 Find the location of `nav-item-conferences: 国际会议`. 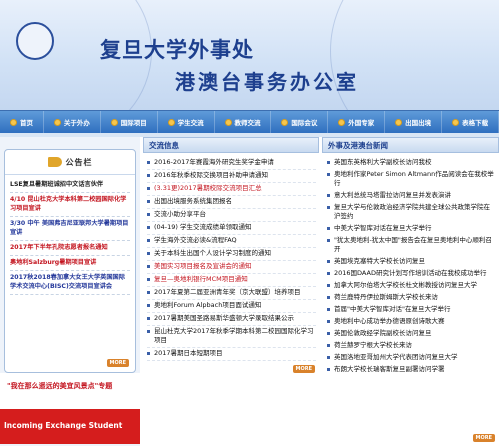

nav-item-conferences: 国际会议 is located at coordinates (300, 122).